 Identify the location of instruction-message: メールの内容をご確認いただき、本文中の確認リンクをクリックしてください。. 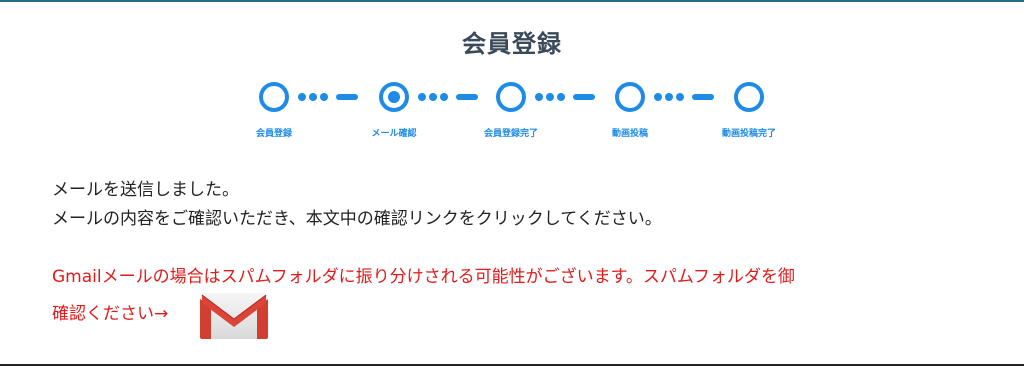
(357, 219).